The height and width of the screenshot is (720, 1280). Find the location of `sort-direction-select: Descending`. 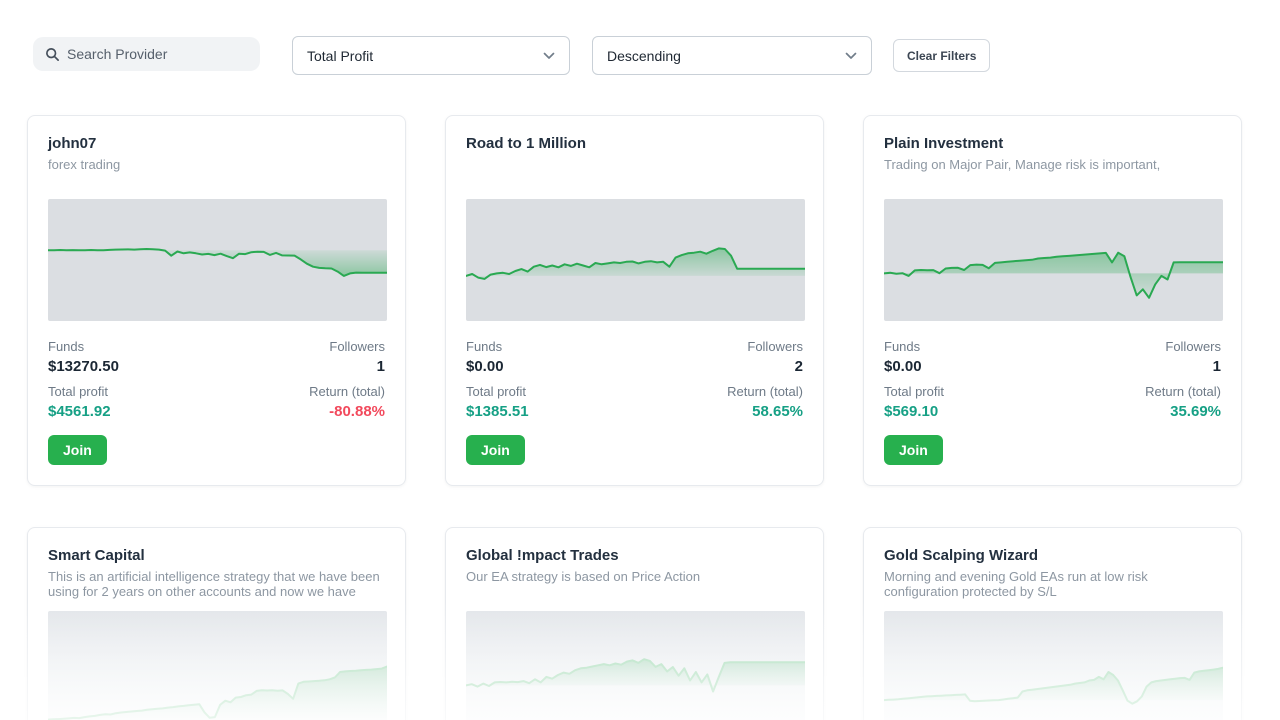

sort-direction-select: Descending is located at coordinates (732, 55).